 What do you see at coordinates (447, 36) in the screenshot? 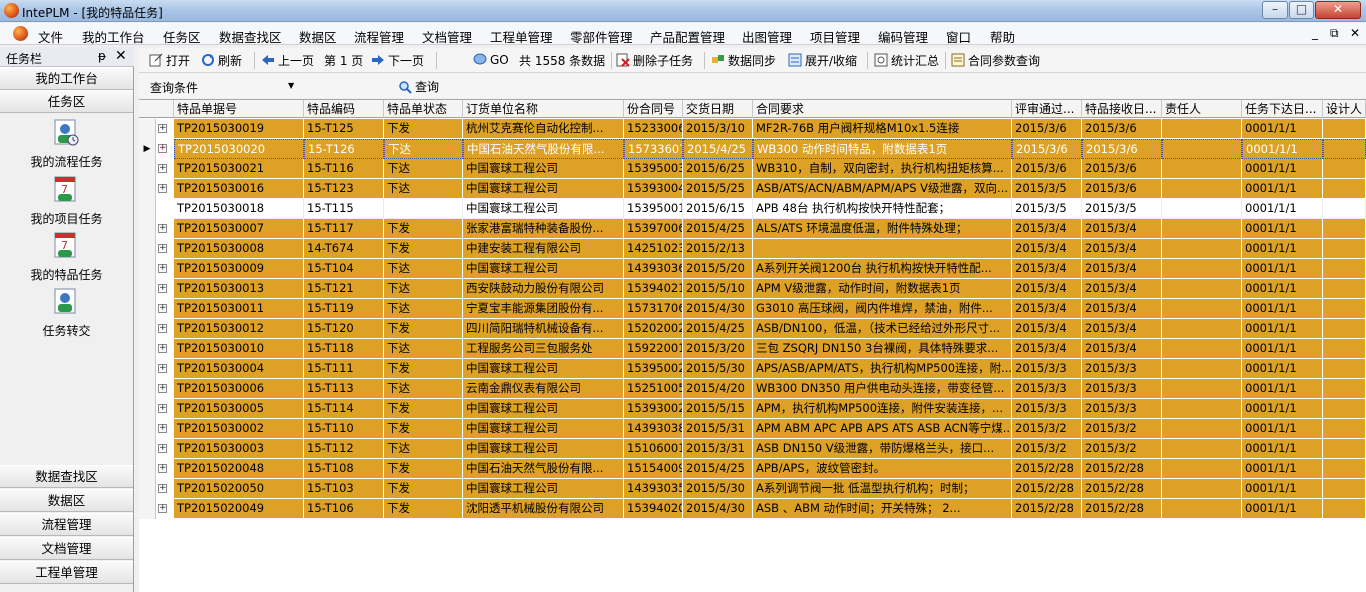
I see `menu-documents: 文档管理` at bounding box center [447, 36].